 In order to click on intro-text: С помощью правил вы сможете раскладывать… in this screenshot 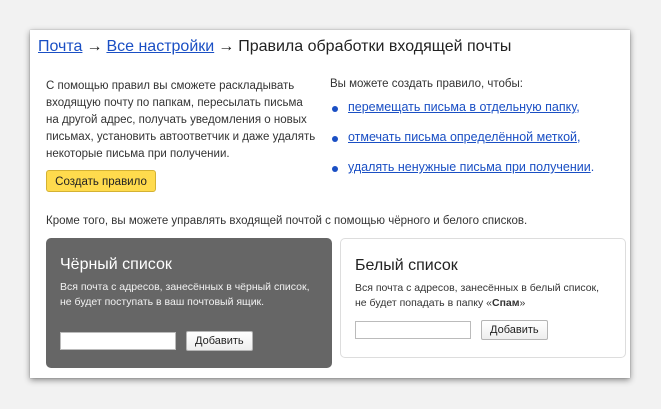, I will do `click(181, 120)`.